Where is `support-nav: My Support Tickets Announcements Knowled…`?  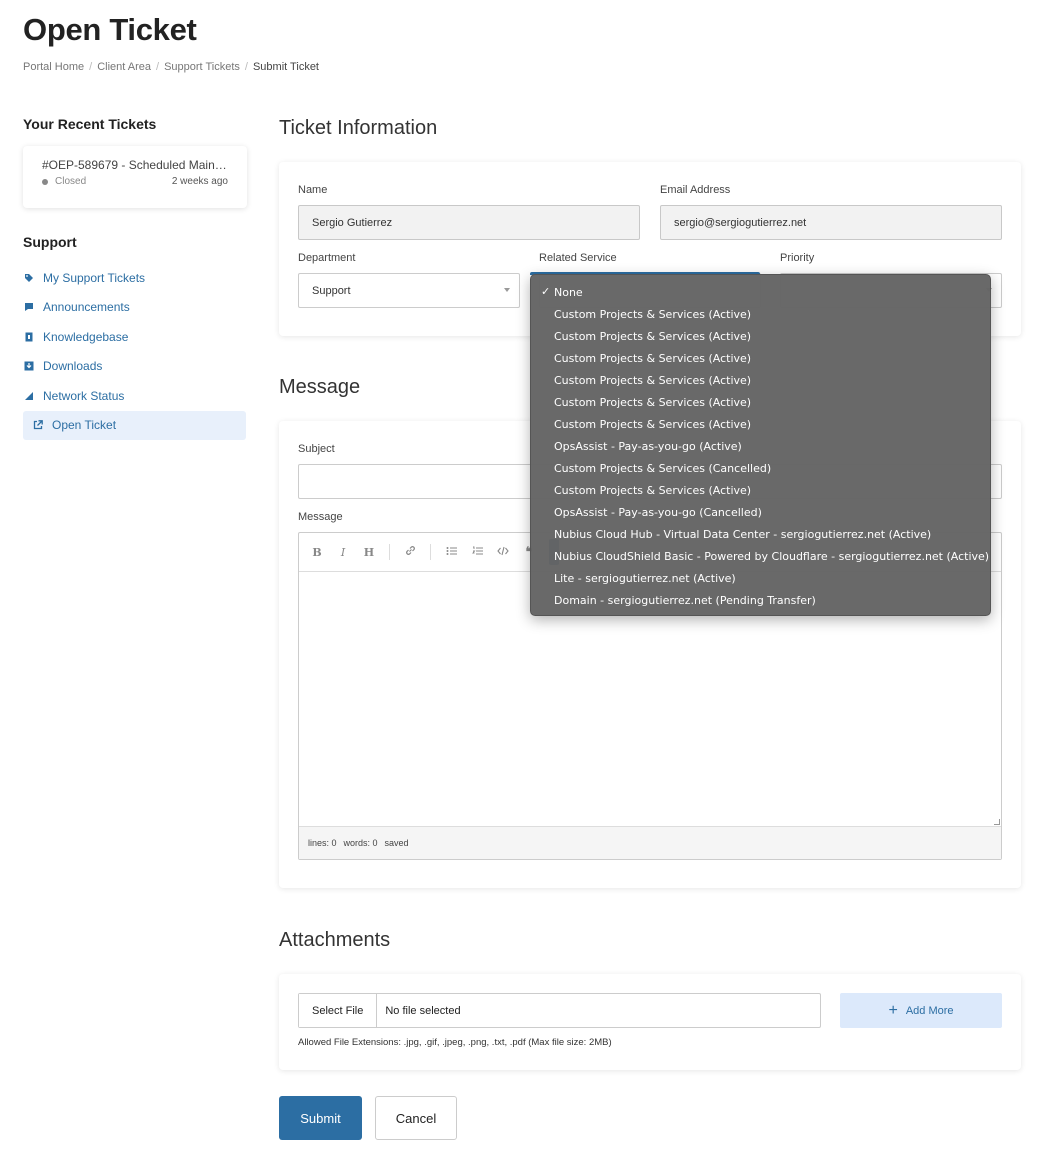
support-nav: My Support Tickets Announcements Knowled… is located at coordinates (135, 351).